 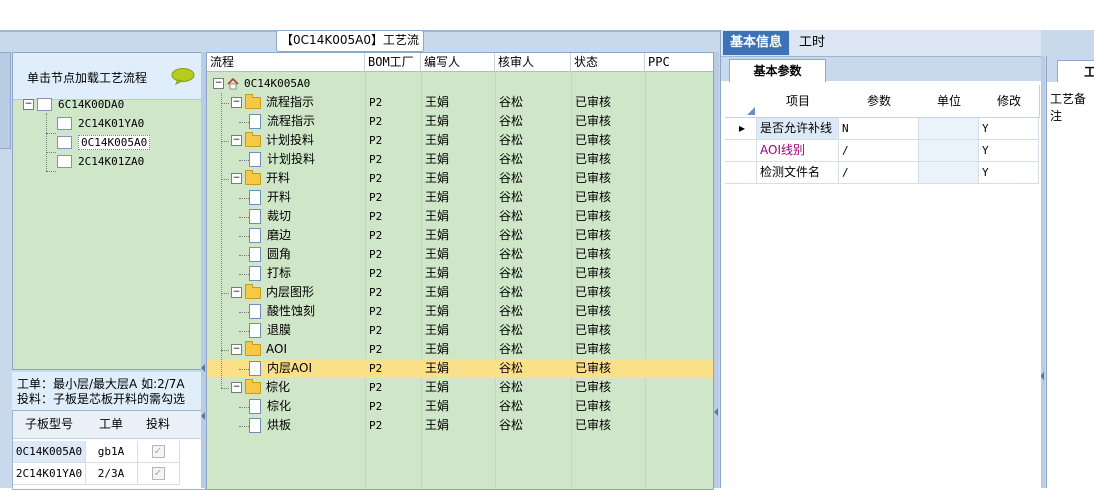 What do you see at coordinates (270, 273) in the screenshot?
I see `process-name-cell: 打标` at bounding box center [270, 273].